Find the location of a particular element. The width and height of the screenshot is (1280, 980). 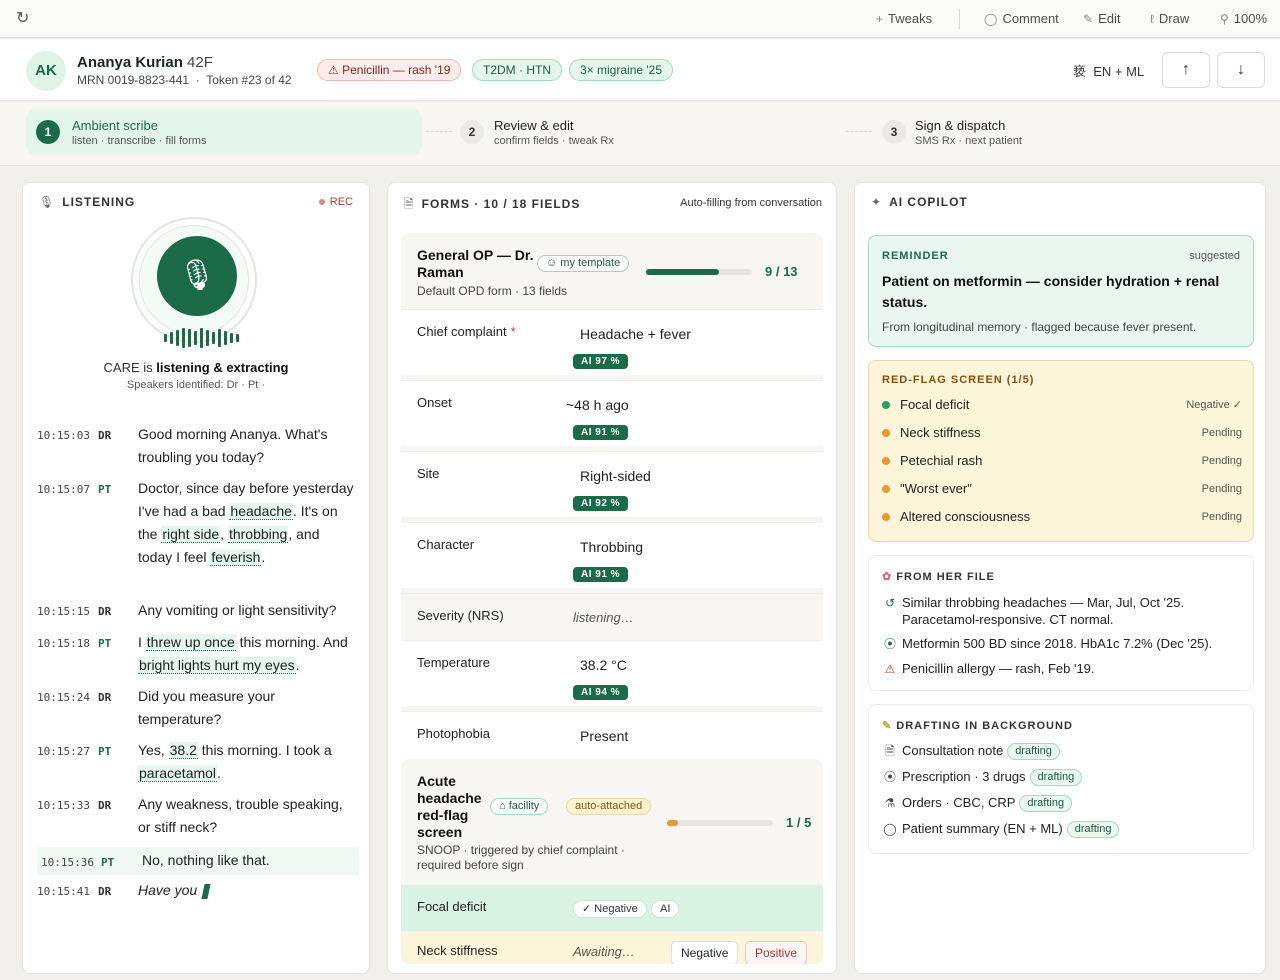

text: this morning. I took a is located at coordinates (264, 750).